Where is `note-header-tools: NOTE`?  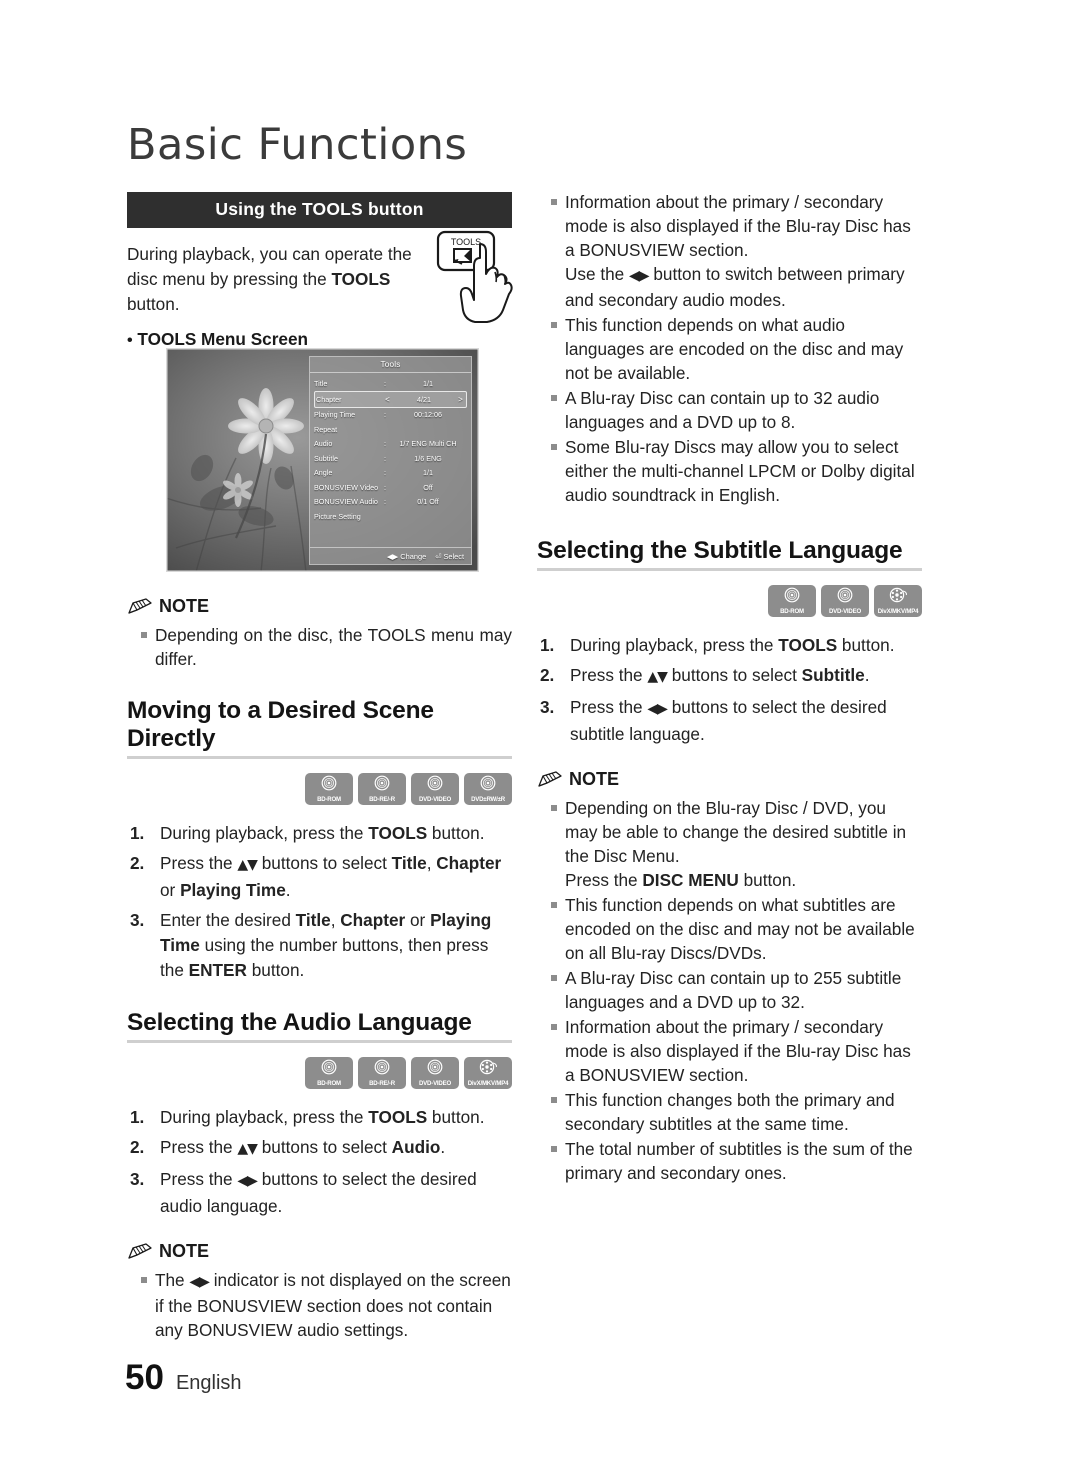
note-header-tools: NOTE is located at coordinates (319, 606).